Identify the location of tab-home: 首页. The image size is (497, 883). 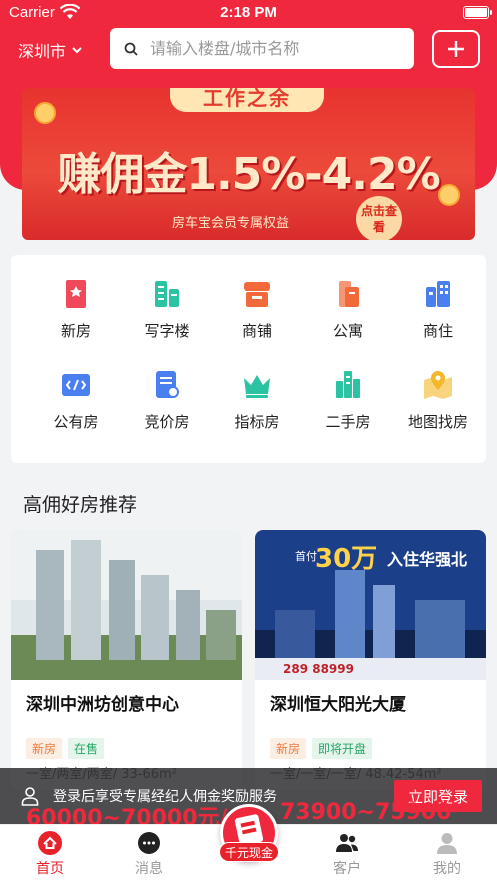
(50, 854).